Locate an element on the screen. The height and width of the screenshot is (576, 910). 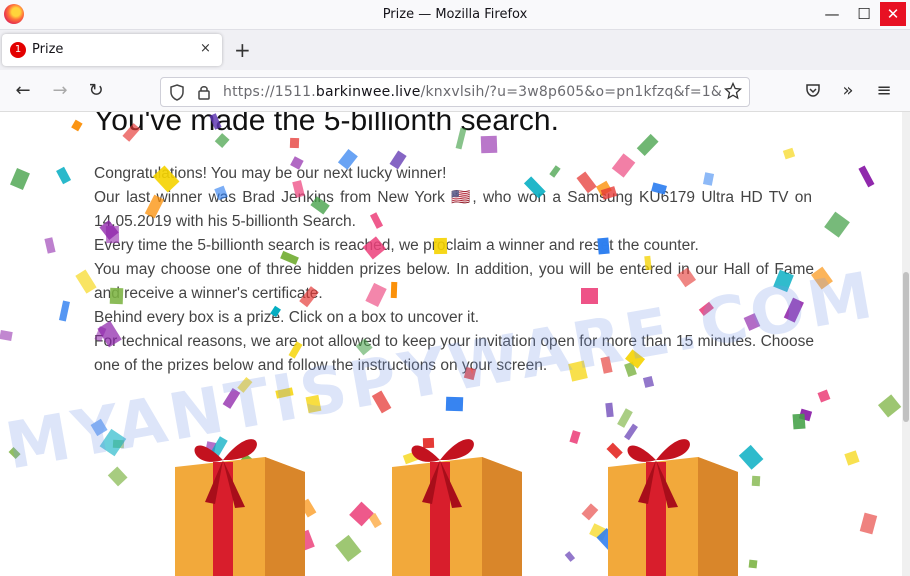
pocket-icon is located at coordinates (813, 90).